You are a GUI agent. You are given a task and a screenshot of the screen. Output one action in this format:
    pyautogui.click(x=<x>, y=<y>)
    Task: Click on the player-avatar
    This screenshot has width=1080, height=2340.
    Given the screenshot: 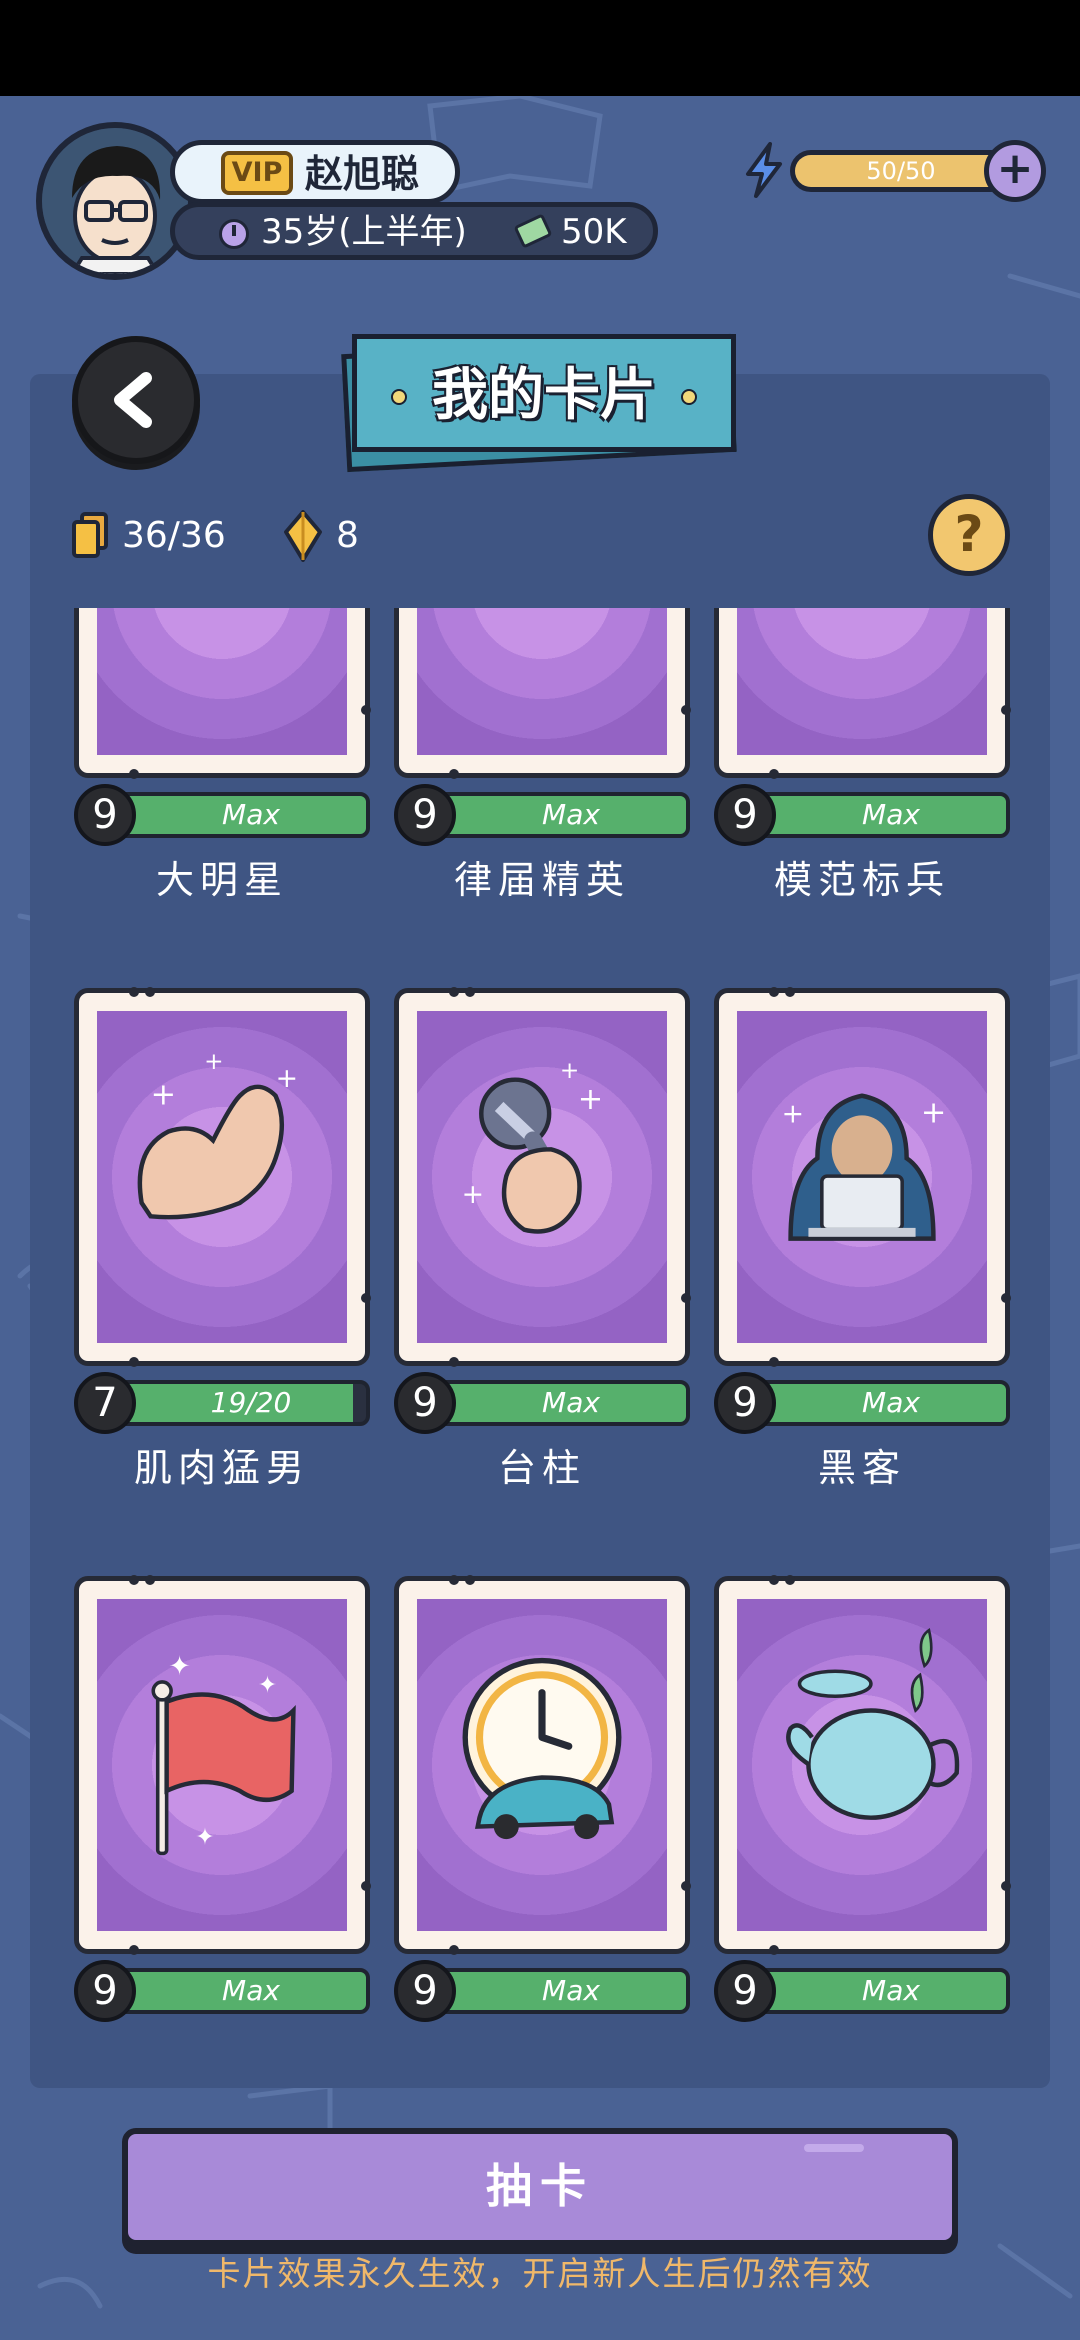 What is the action you would take?
    pyautogui.click(x=115, y=201)
    